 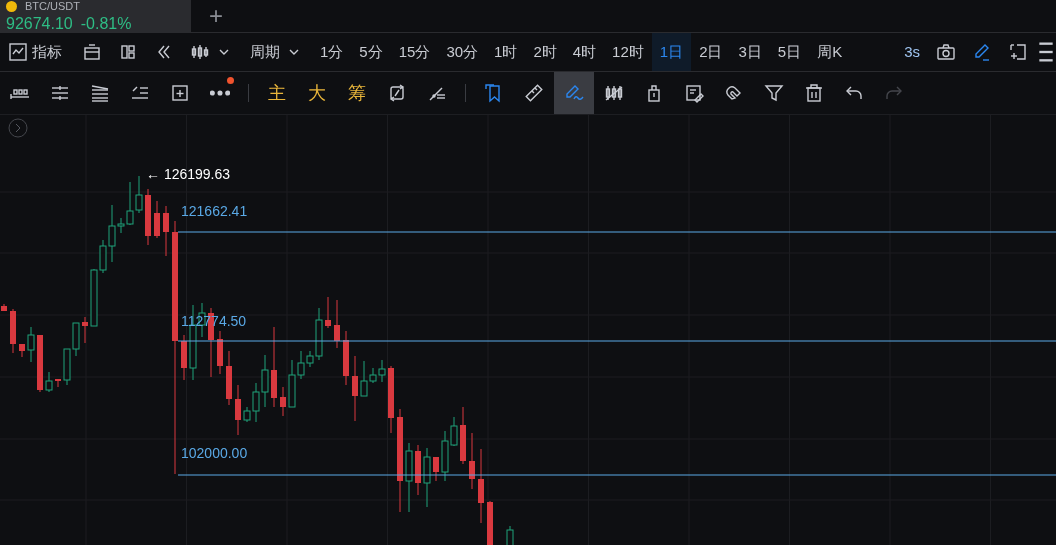 I want to click on peak-price-label: ← 126199.63, so click(x=188, y=174).